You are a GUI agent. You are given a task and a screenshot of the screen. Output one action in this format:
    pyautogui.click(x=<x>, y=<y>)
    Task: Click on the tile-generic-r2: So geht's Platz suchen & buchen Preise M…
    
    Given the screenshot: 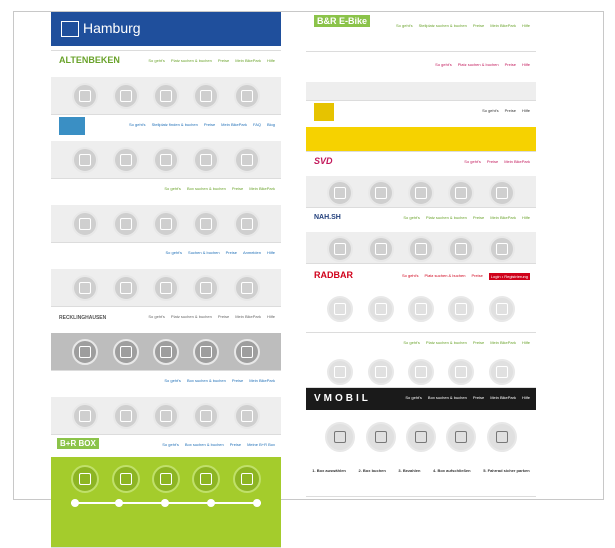 What is the action you would take?
    pyautogui.click(x=421, y=360)
    